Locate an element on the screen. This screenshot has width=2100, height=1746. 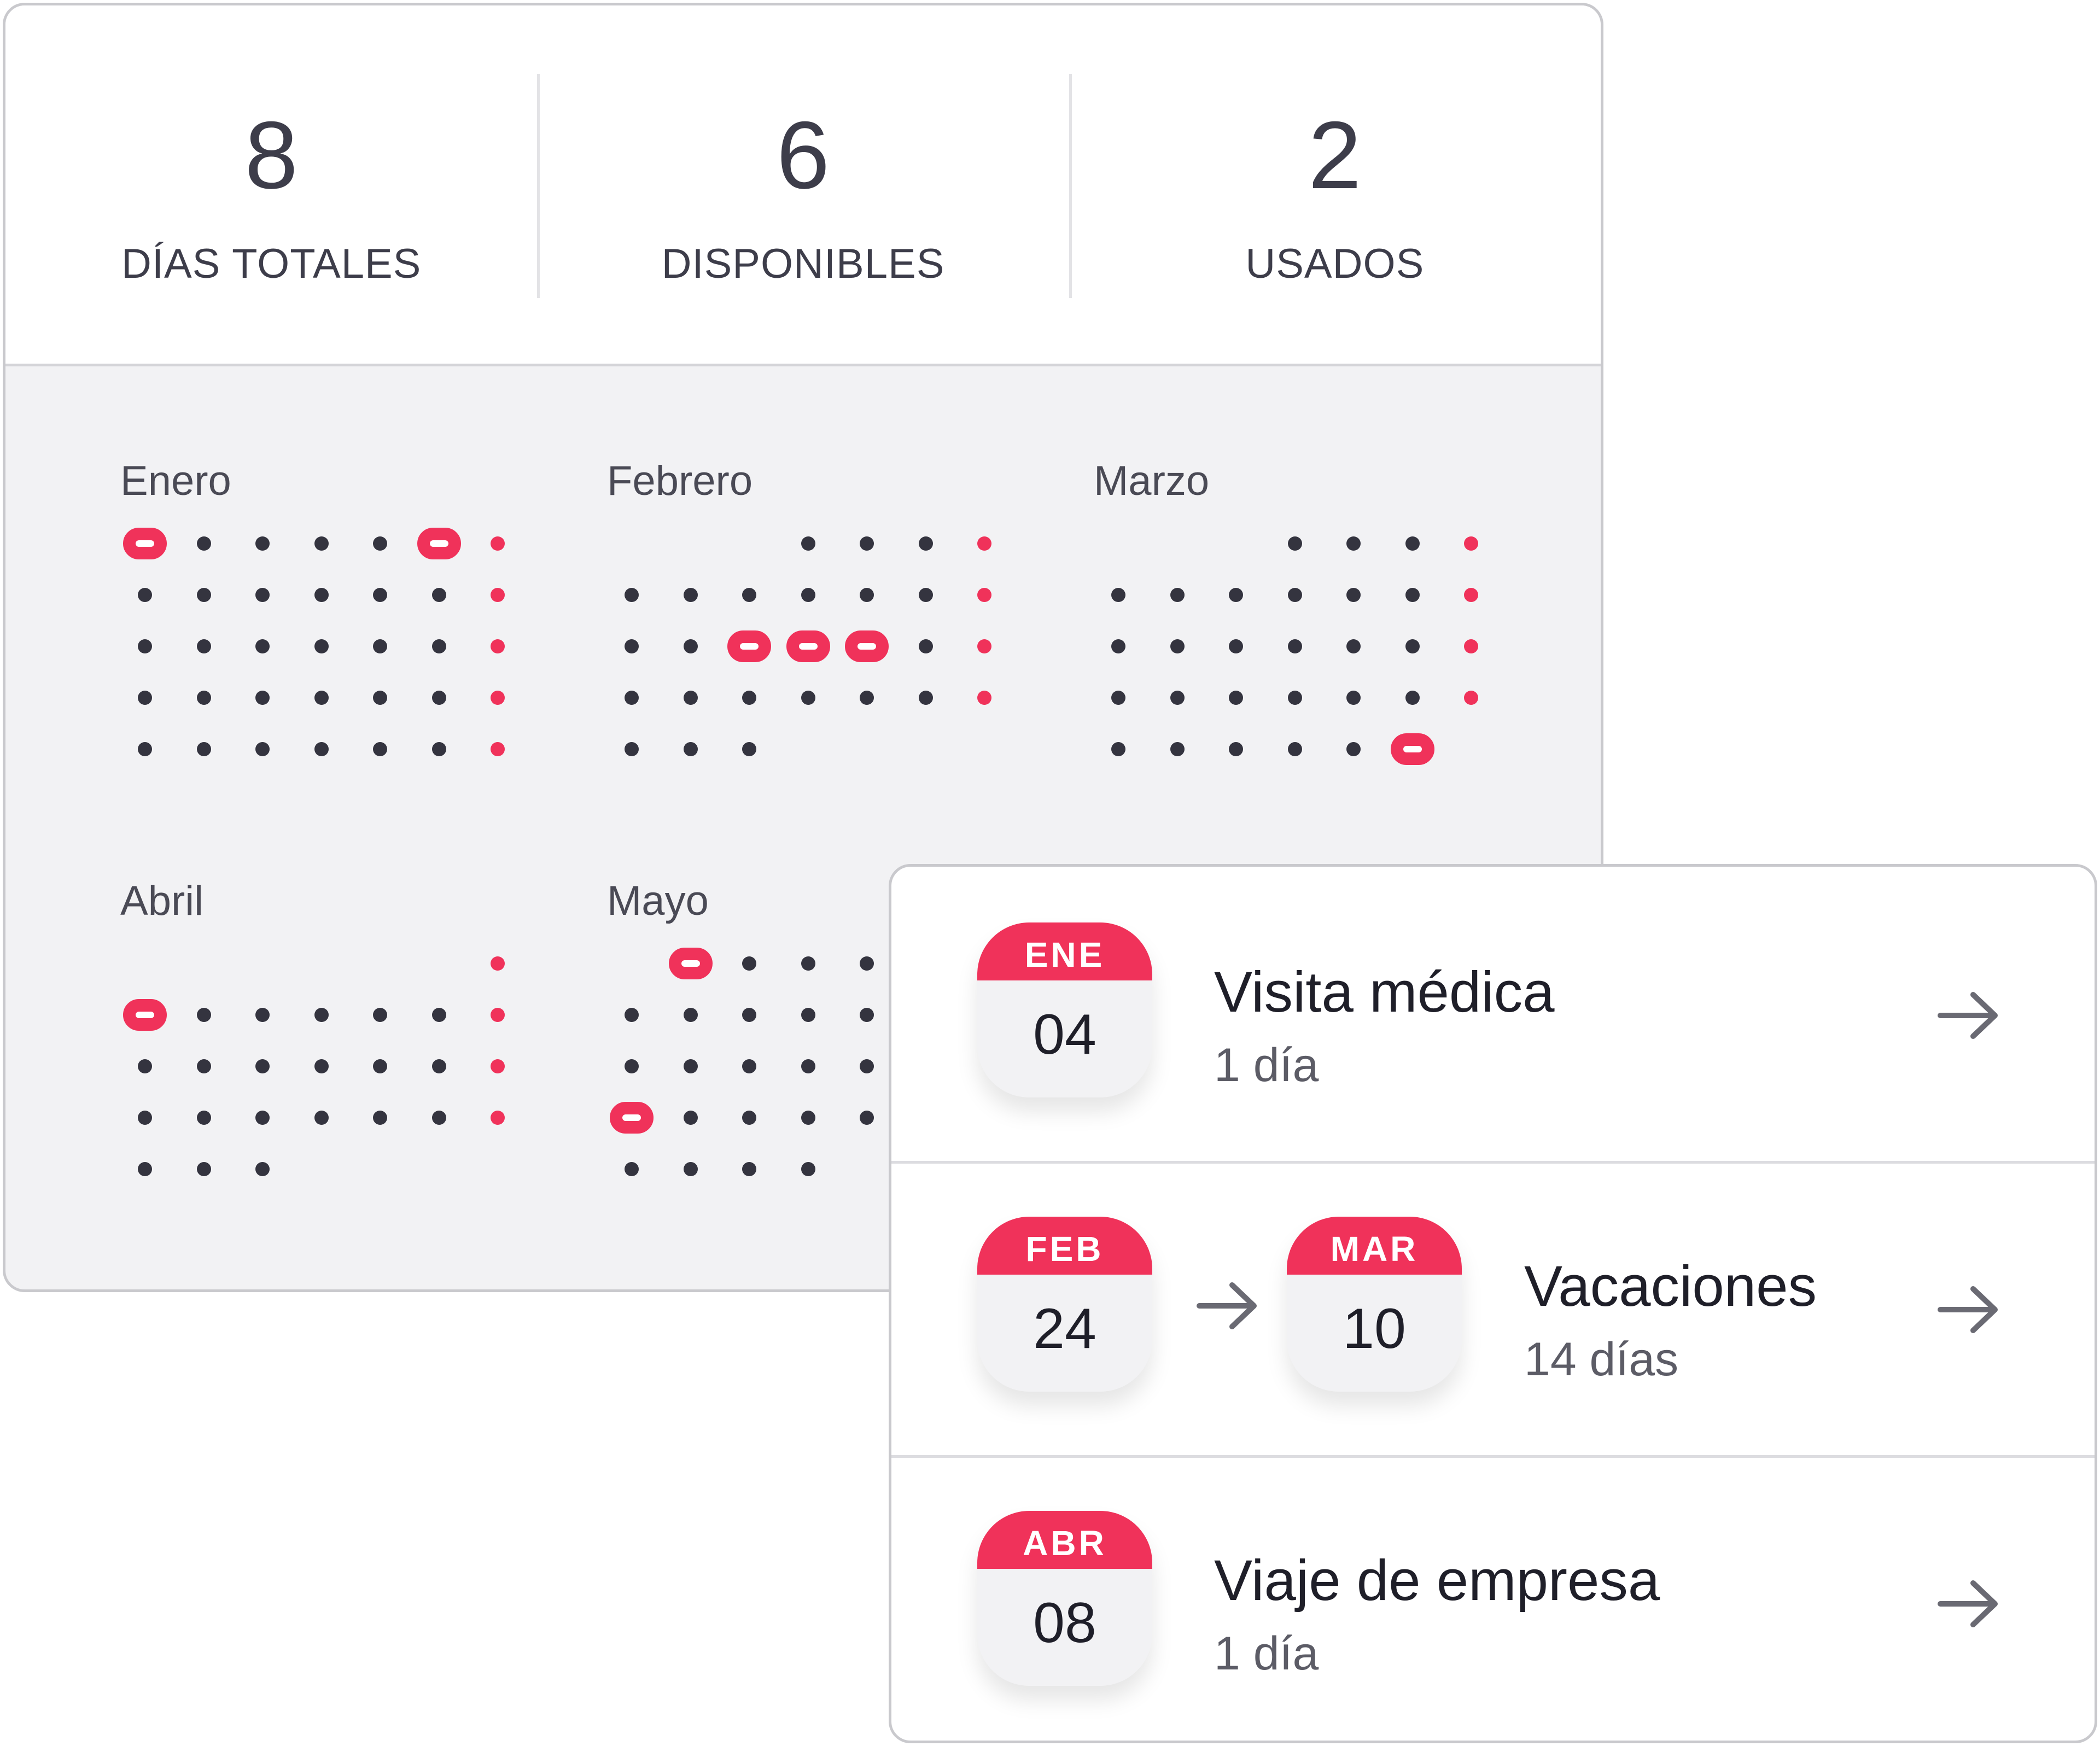
badge-month: ENE is located at coordinates (1064, 951).